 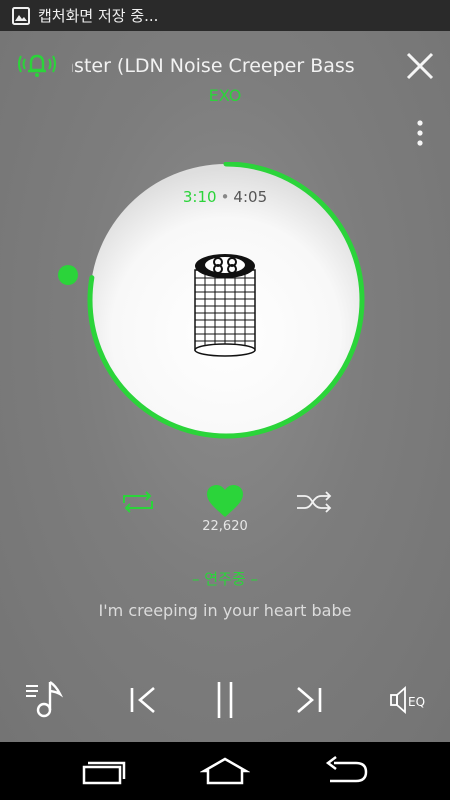 I want to click on home-icon, so click(x=225, y=771).